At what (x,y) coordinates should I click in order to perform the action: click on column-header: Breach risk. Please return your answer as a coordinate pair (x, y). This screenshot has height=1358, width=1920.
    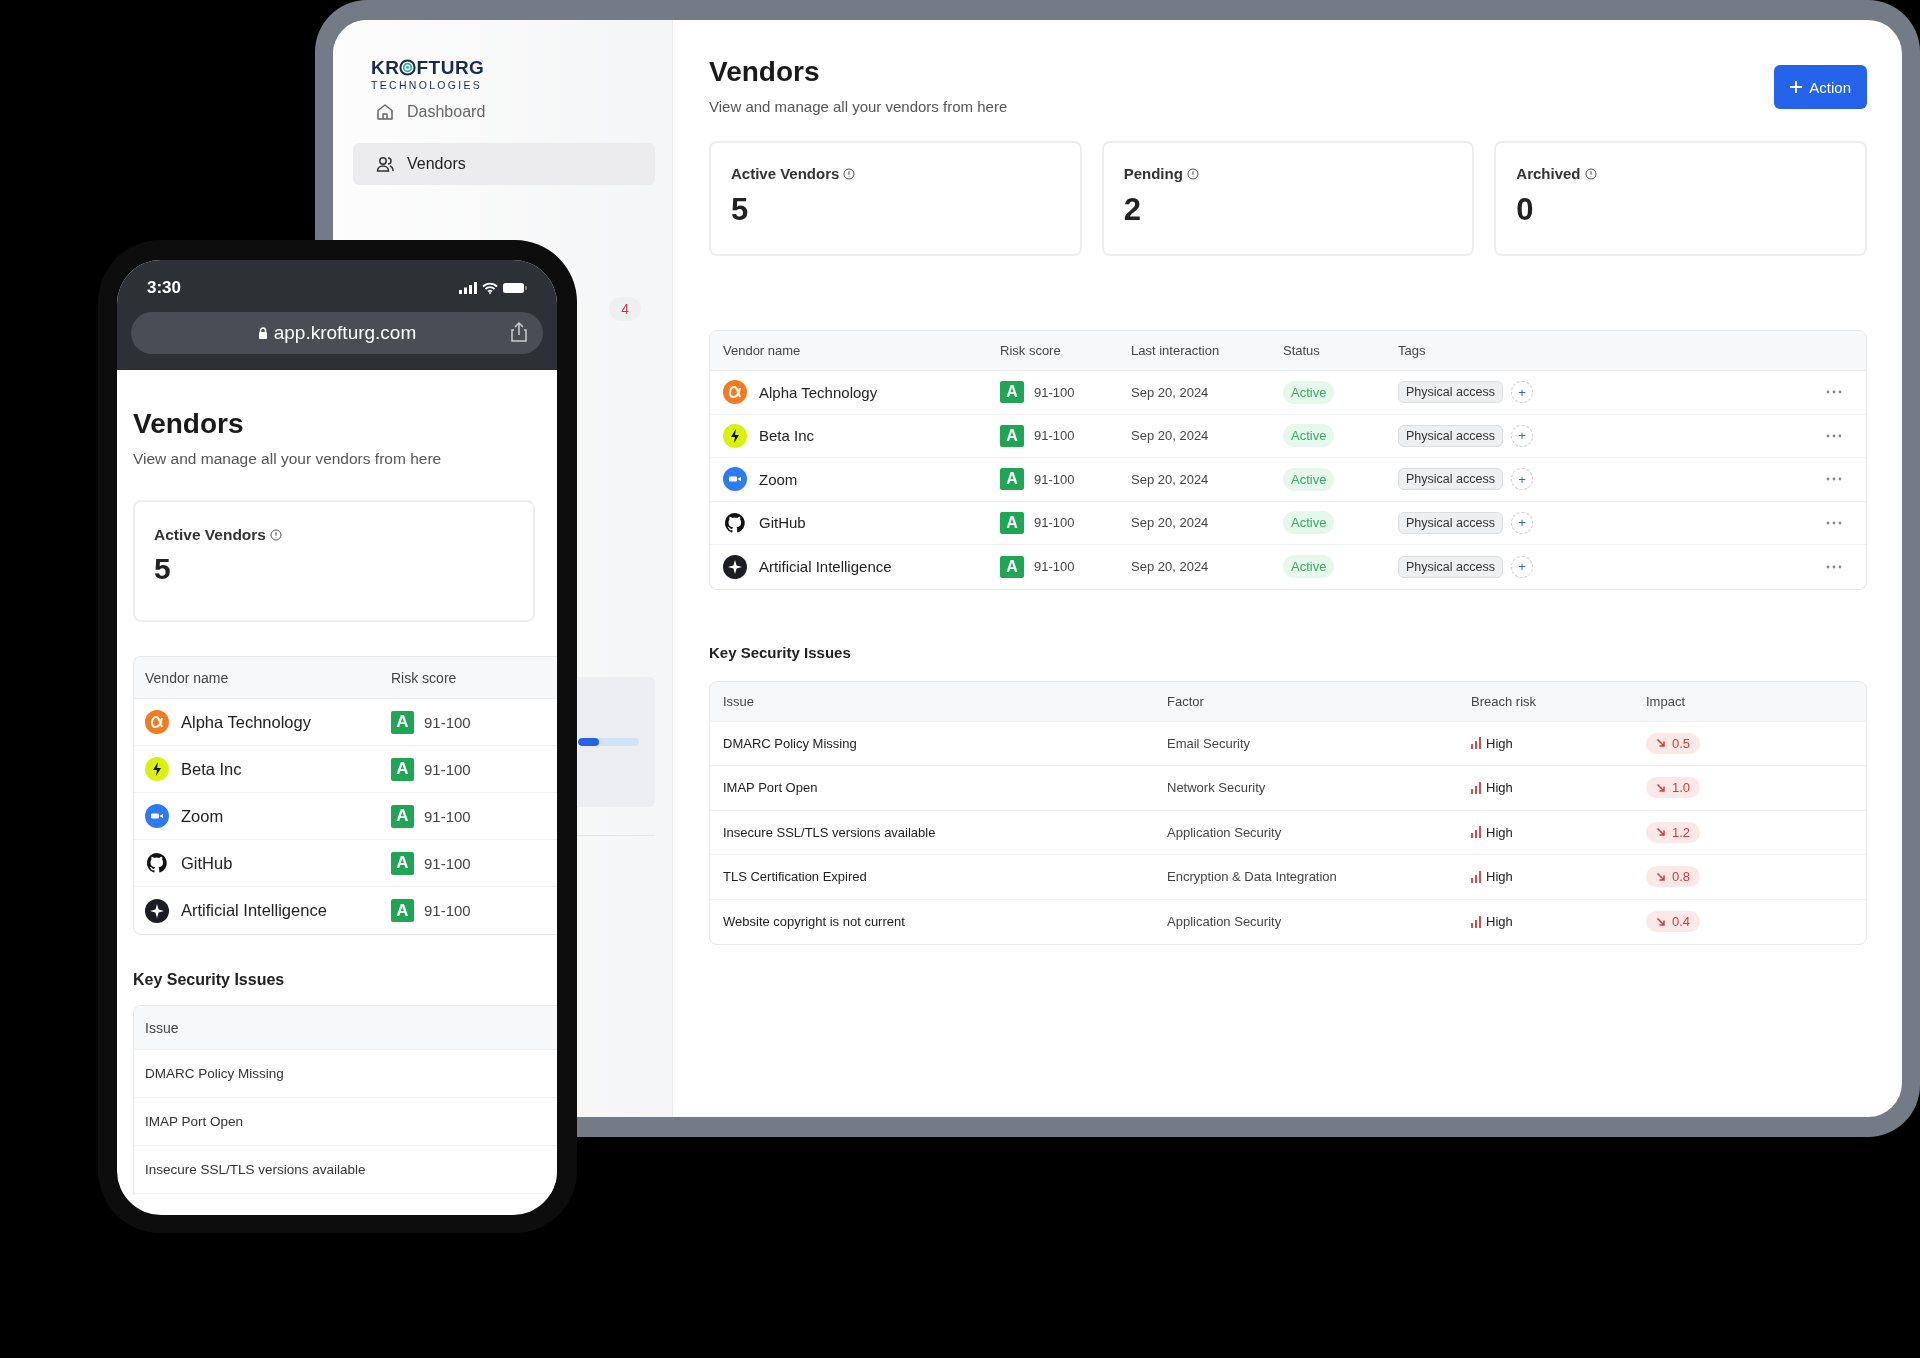
    Looking at the image, I should click on (1504, 701).